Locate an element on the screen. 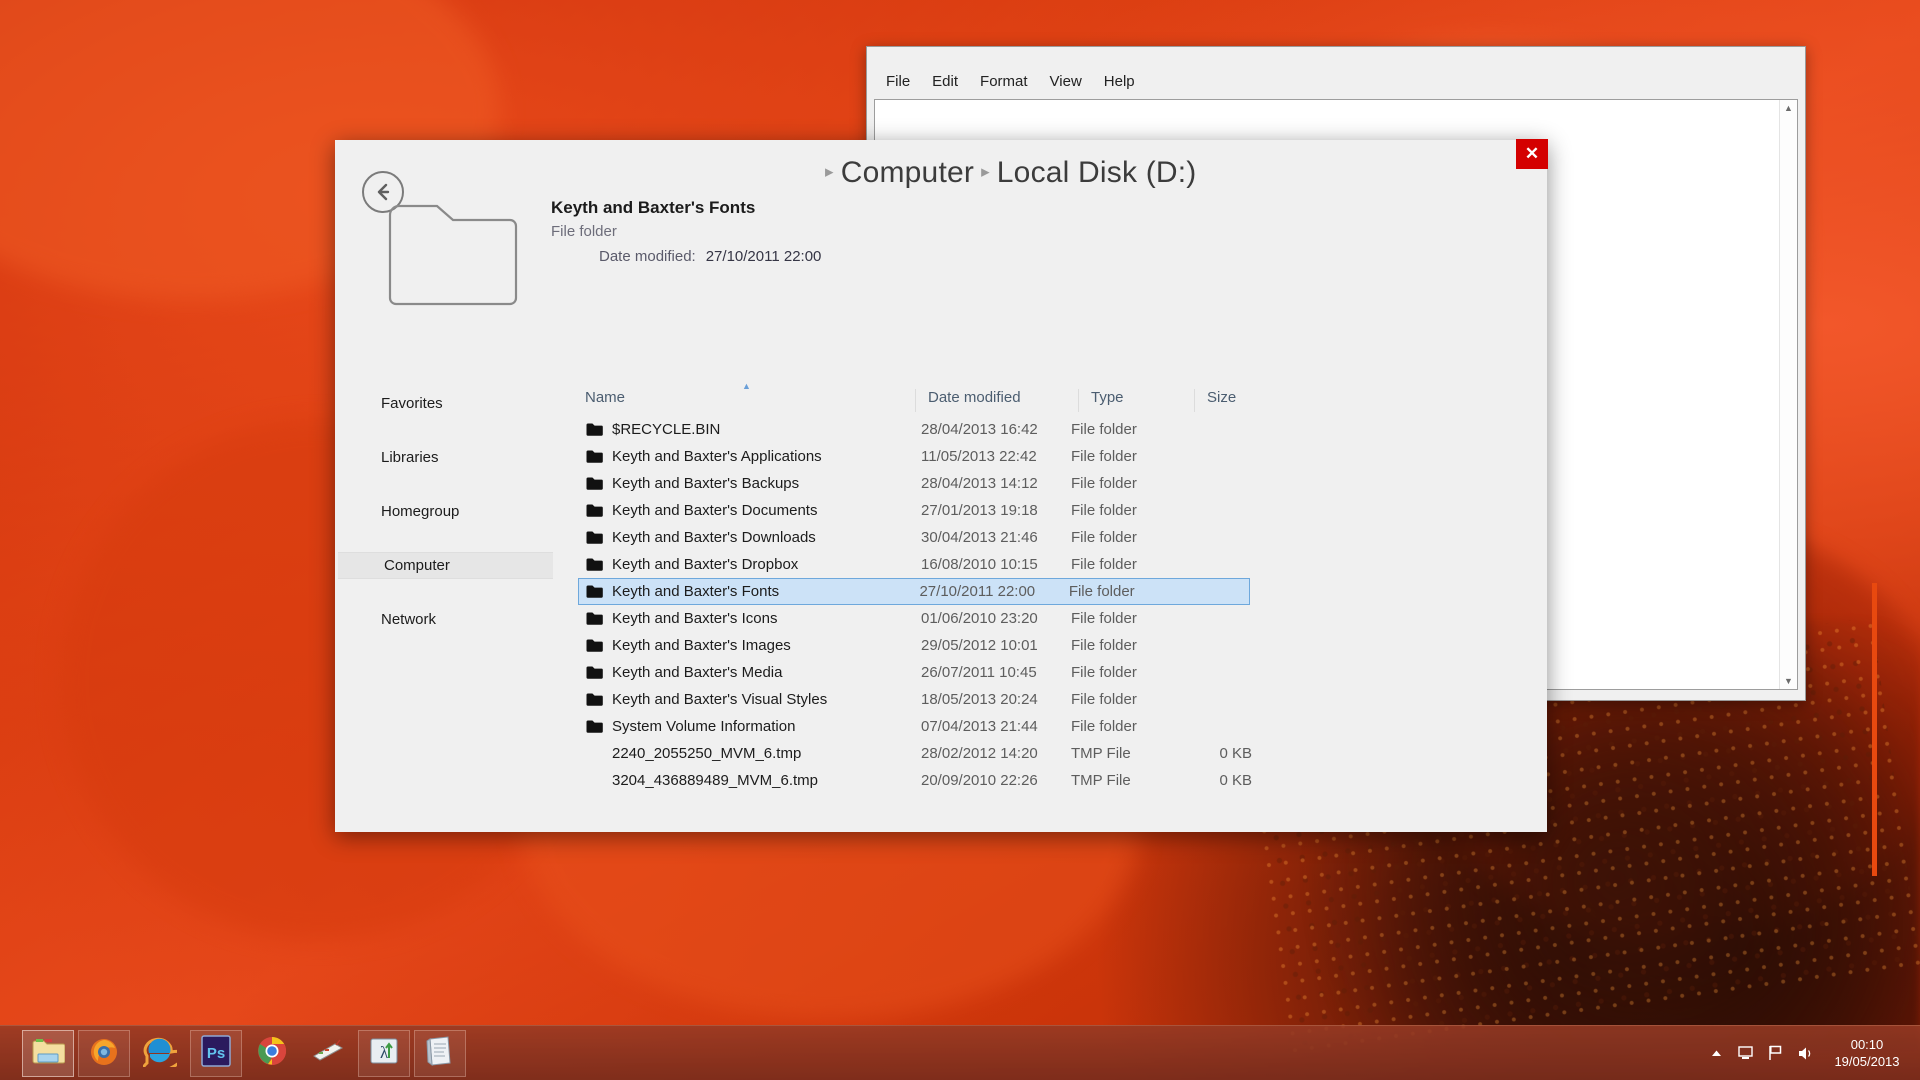  cell-type: TMP File is located at coordinates (1101, 780).